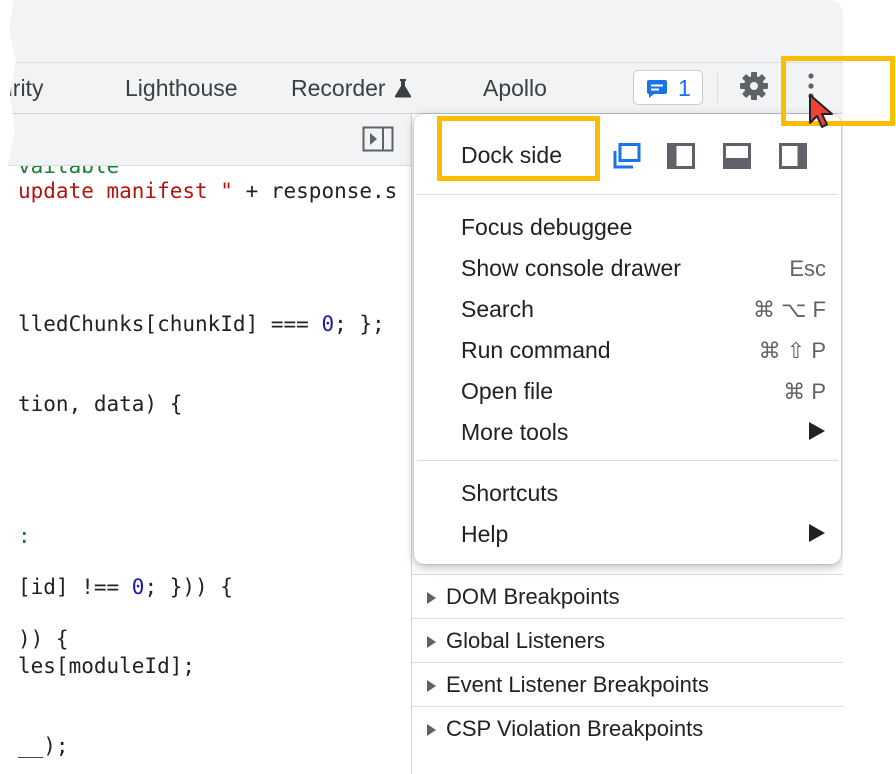 The width and height of the screenshot is (896, 774). Describe the element at coordinates (627, 158) in the screenshot. I see `undock-separate-window-icon` at that location.